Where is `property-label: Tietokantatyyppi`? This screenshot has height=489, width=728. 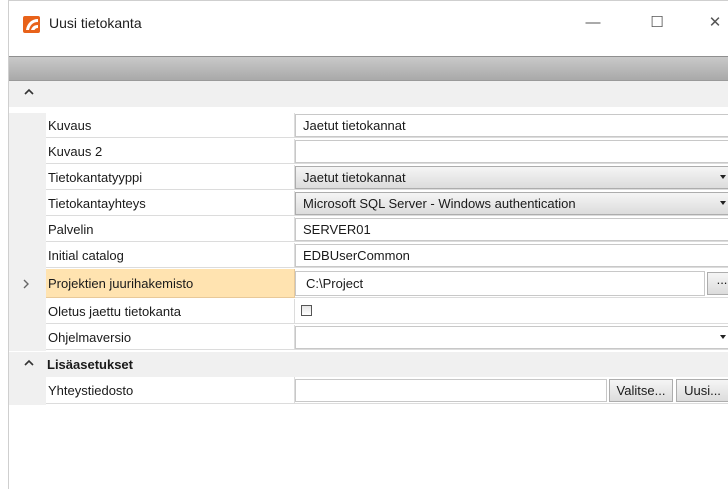
property-label: Tietokantatyyppi is located at coordinates (170, 177).